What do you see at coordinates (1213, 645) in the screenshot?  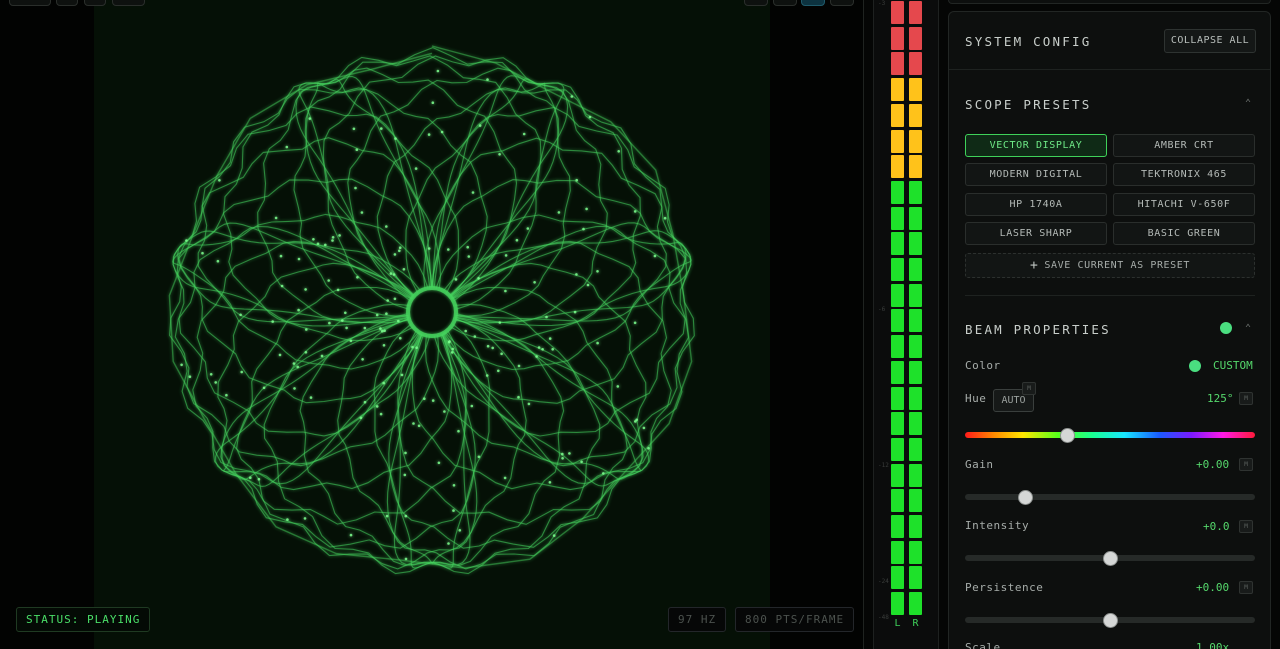 I see `scale-value: 1.00x` at bounding box center [1213, 645].